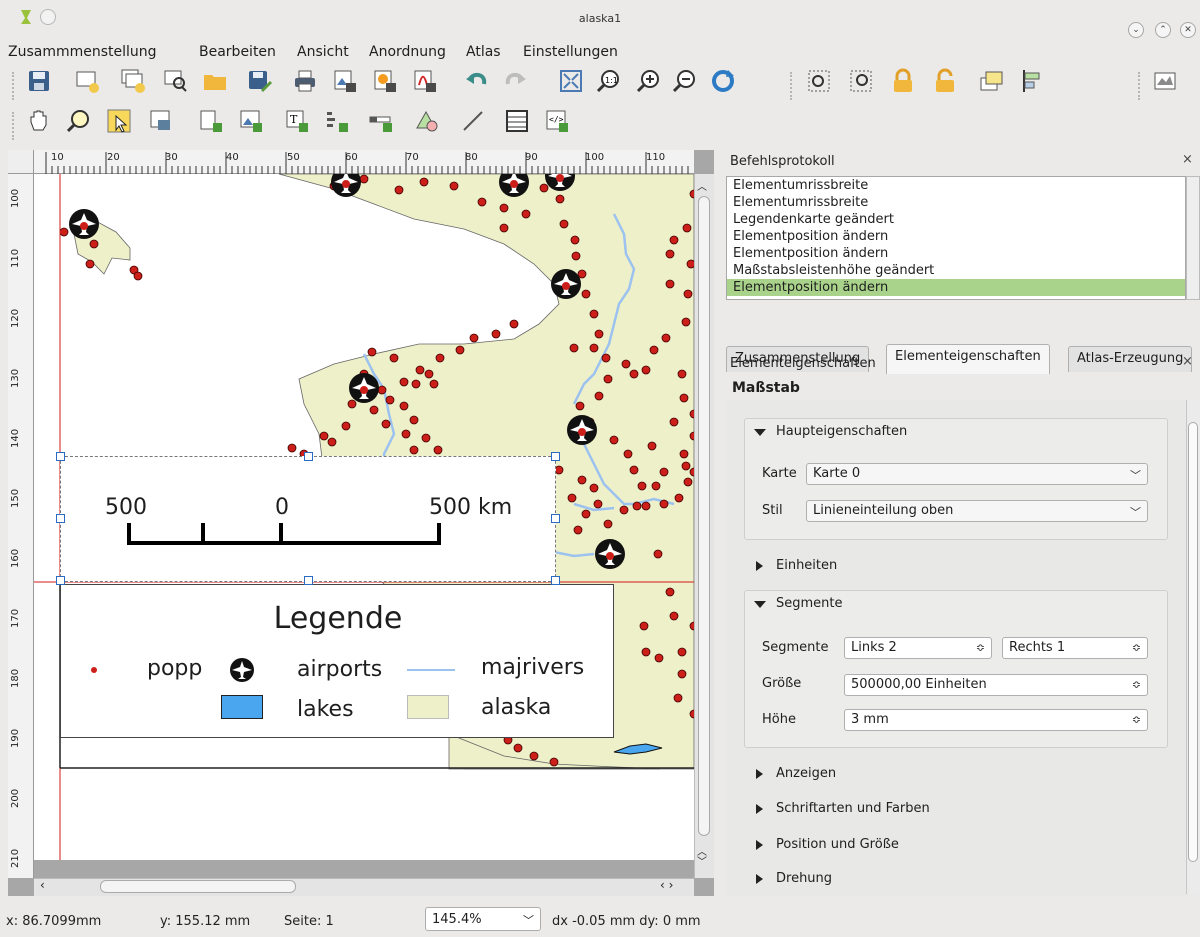 This screenshot has width=1200, height=937. I want to click on expand-down-icon, so click(760, 604).